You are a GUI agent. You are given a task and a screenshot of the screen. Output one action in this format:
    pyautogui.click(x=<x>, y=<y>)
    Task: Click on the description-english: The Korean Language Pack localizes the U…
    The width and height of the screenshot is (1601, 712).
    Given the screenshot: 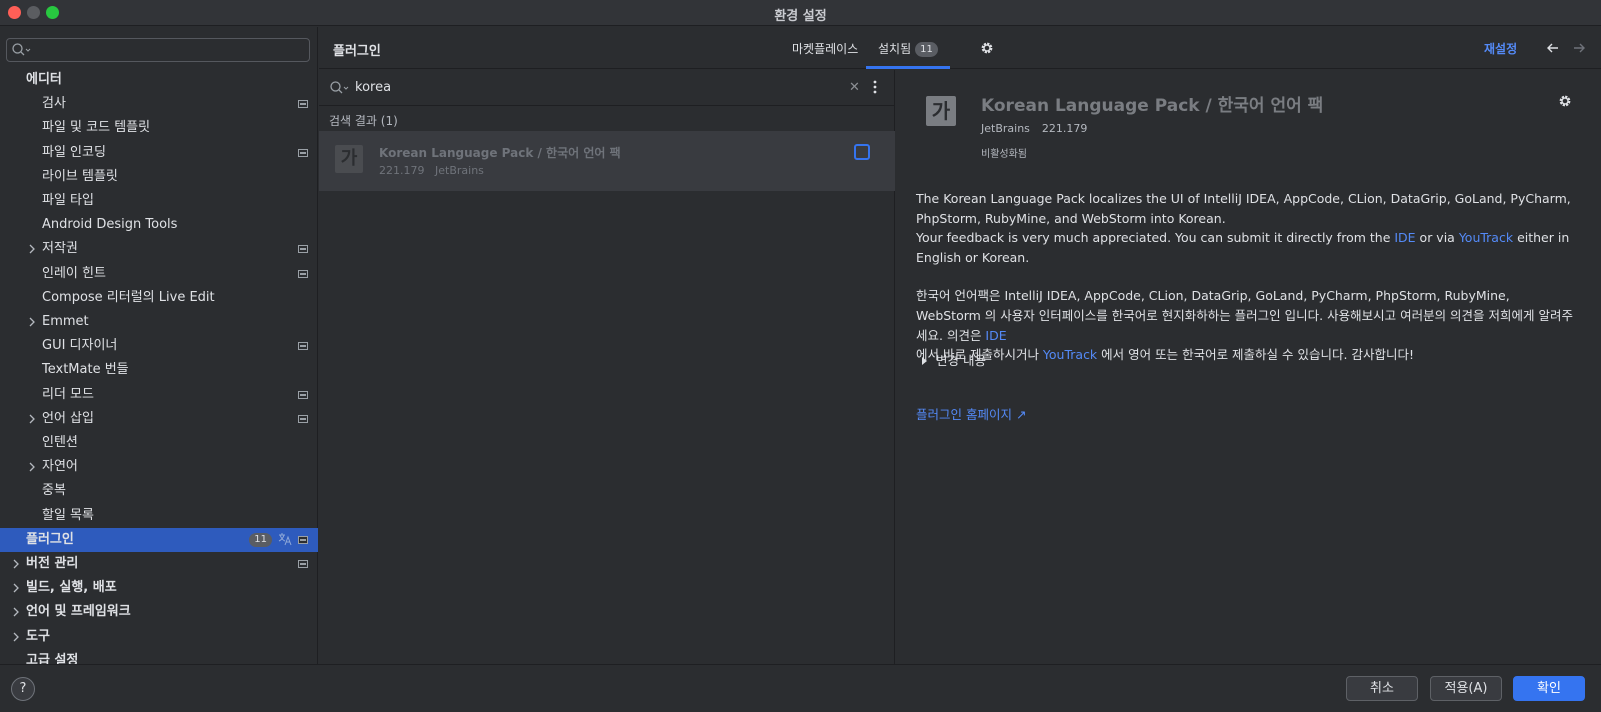 What is the action you would take?
    pyautogui.click(x=1246, y=228)
    